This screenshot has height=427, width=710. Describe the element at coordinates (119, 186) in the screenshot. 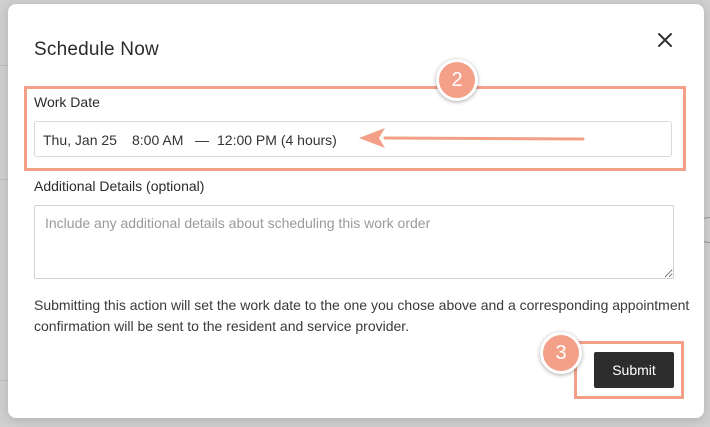

I see `additional-details-label: Additional Details (optional)` at that location.